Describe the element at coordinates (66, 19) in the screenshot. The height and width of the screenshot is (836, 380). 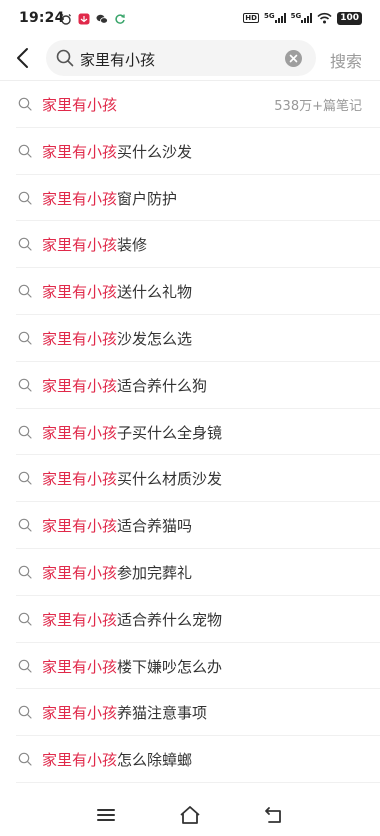
I see `alarm-icon` at that location.